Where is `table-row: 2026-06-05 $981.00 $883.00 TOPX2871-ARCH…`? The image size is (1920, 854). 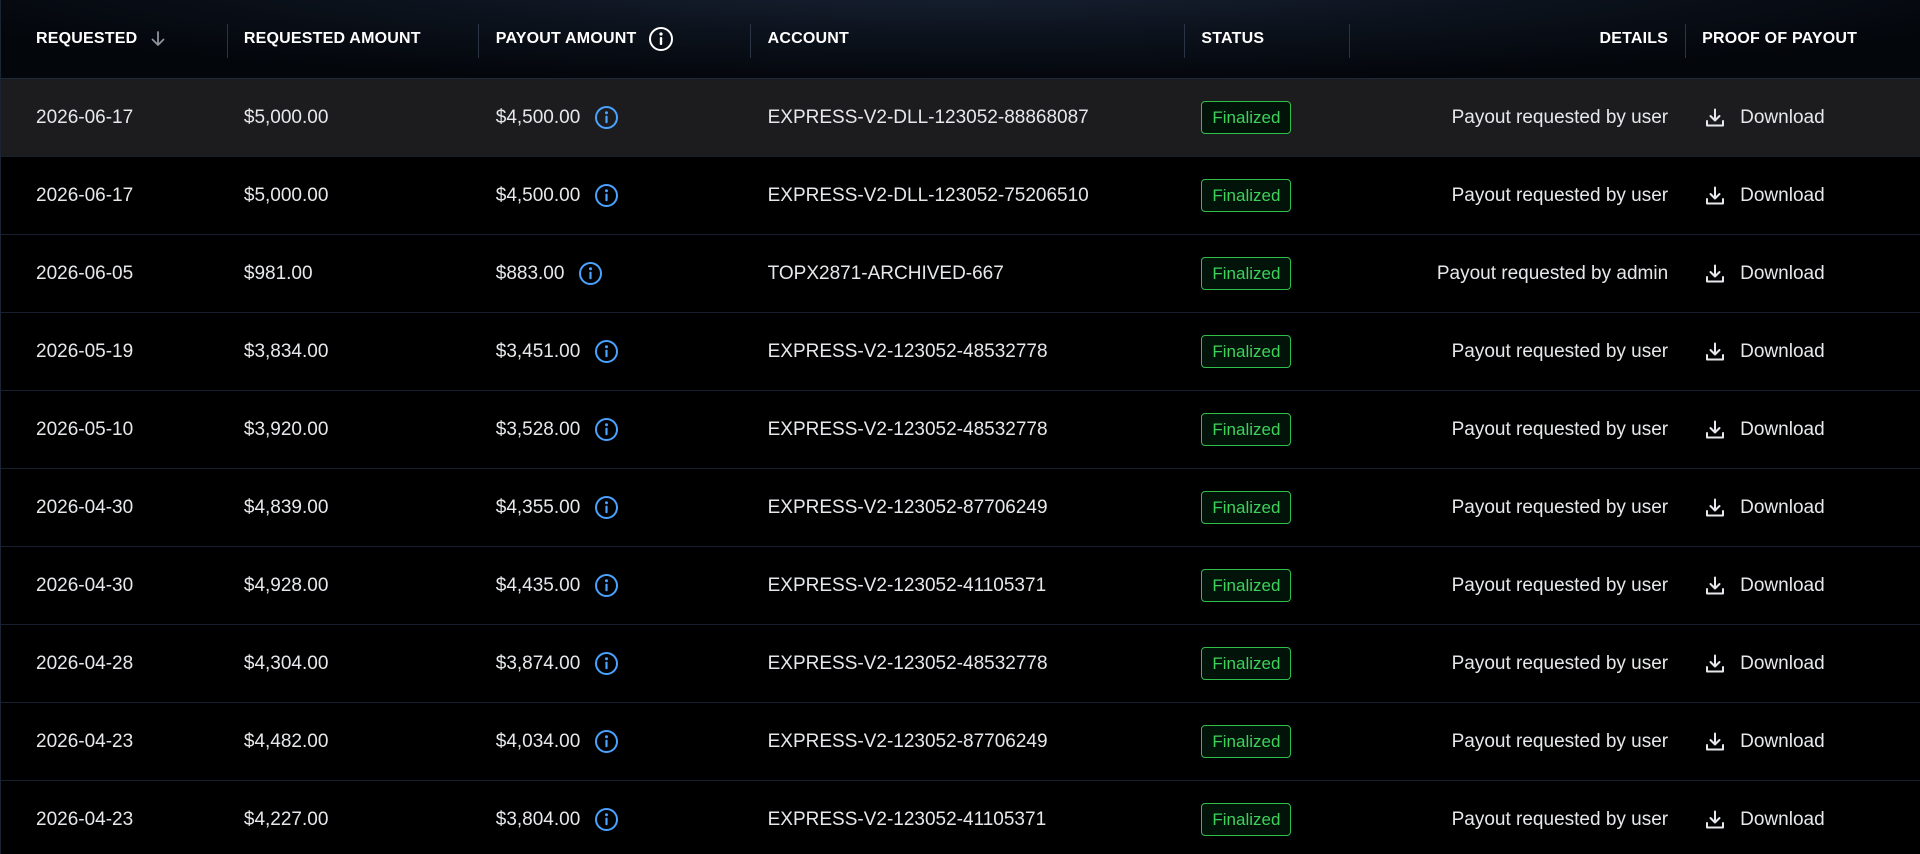 table-row: 2026-06-05 $981.00 $883.00 TOPX2871-ARCH… is located at coordinates (960, 274).